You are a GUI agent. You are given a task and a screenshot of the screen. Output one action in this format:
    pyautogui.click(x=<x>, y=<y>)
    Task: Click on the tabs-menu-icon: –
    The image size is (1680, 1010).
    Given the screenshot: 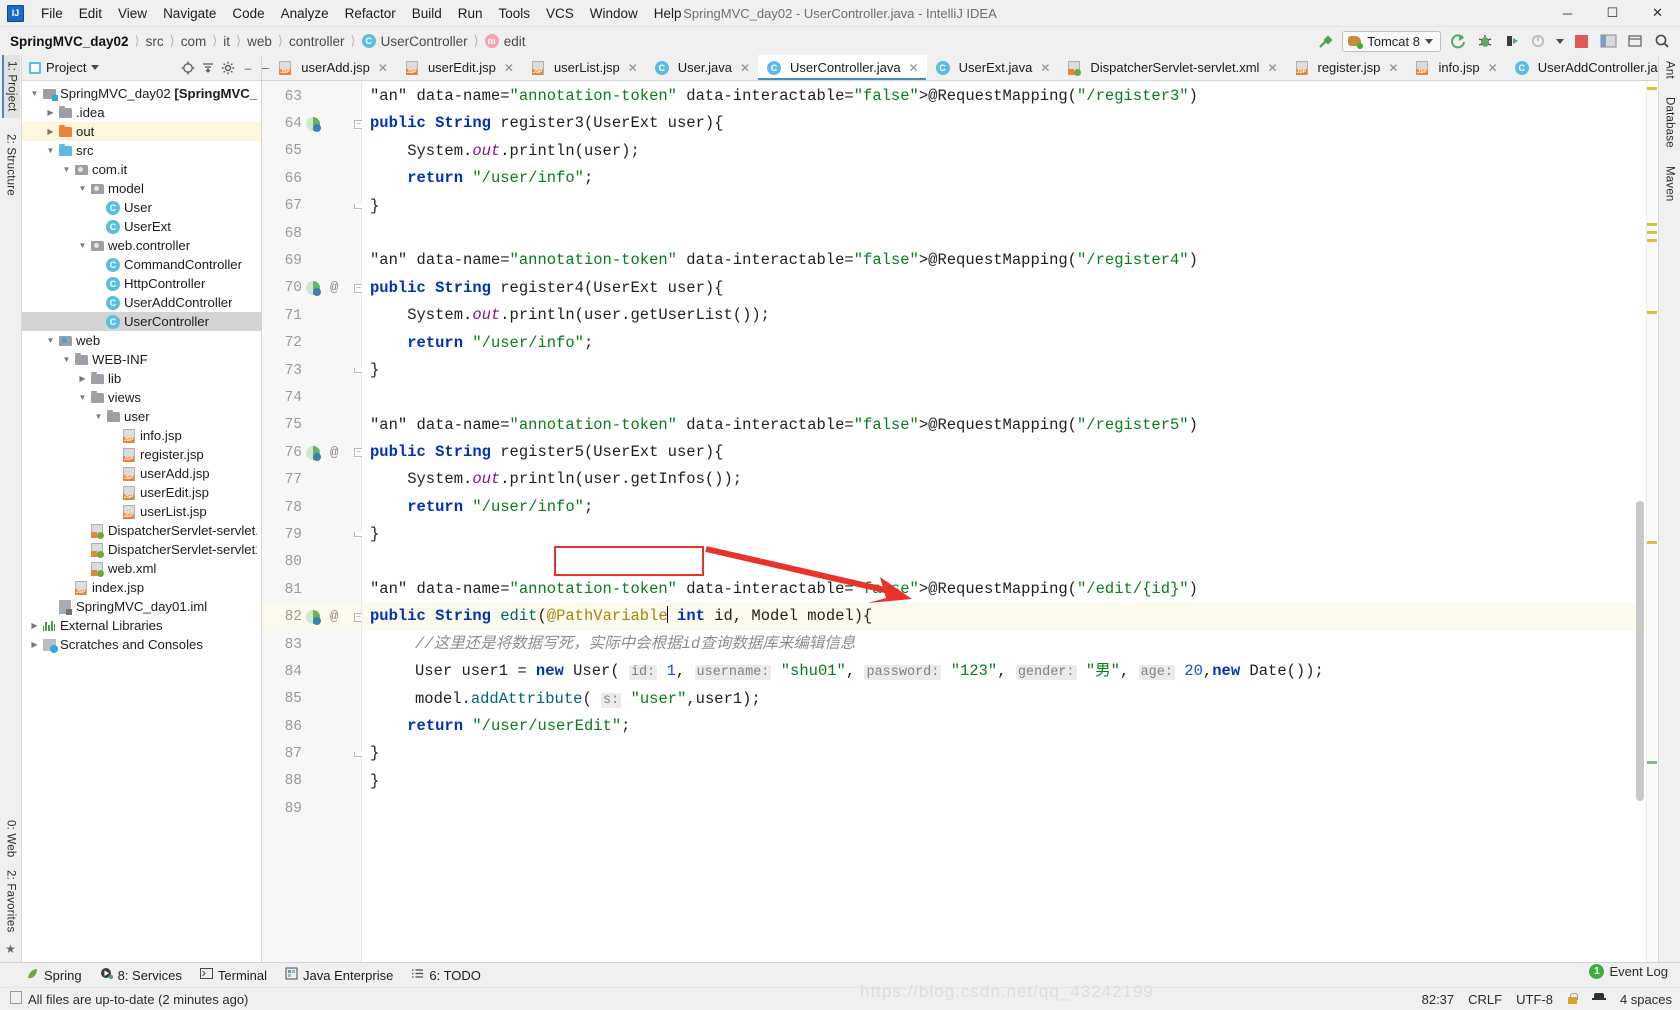 What is the action you would take?
    pyautogui.click(x=265, y=67)
    